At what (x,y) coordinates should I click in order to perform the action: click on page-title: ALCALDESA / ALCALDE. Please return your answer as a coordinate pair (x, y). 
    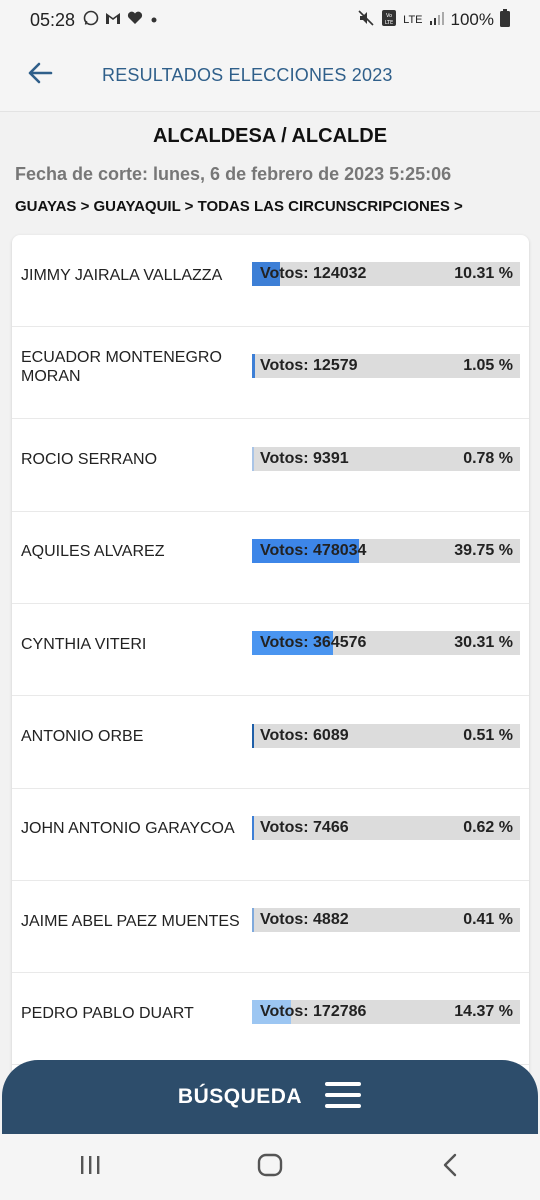
    Looking at the image, I should click on (270, 136).